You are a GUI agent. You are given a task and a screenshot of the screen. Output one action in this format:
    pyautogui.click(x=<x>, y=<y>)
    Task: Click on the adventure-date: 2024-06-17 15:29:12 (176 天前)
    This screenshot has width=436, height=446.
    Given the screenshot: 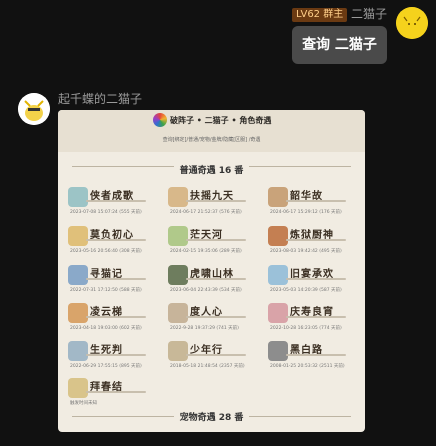 What is the action you would take?
    pyautogui.click(x=306, y=212)
    